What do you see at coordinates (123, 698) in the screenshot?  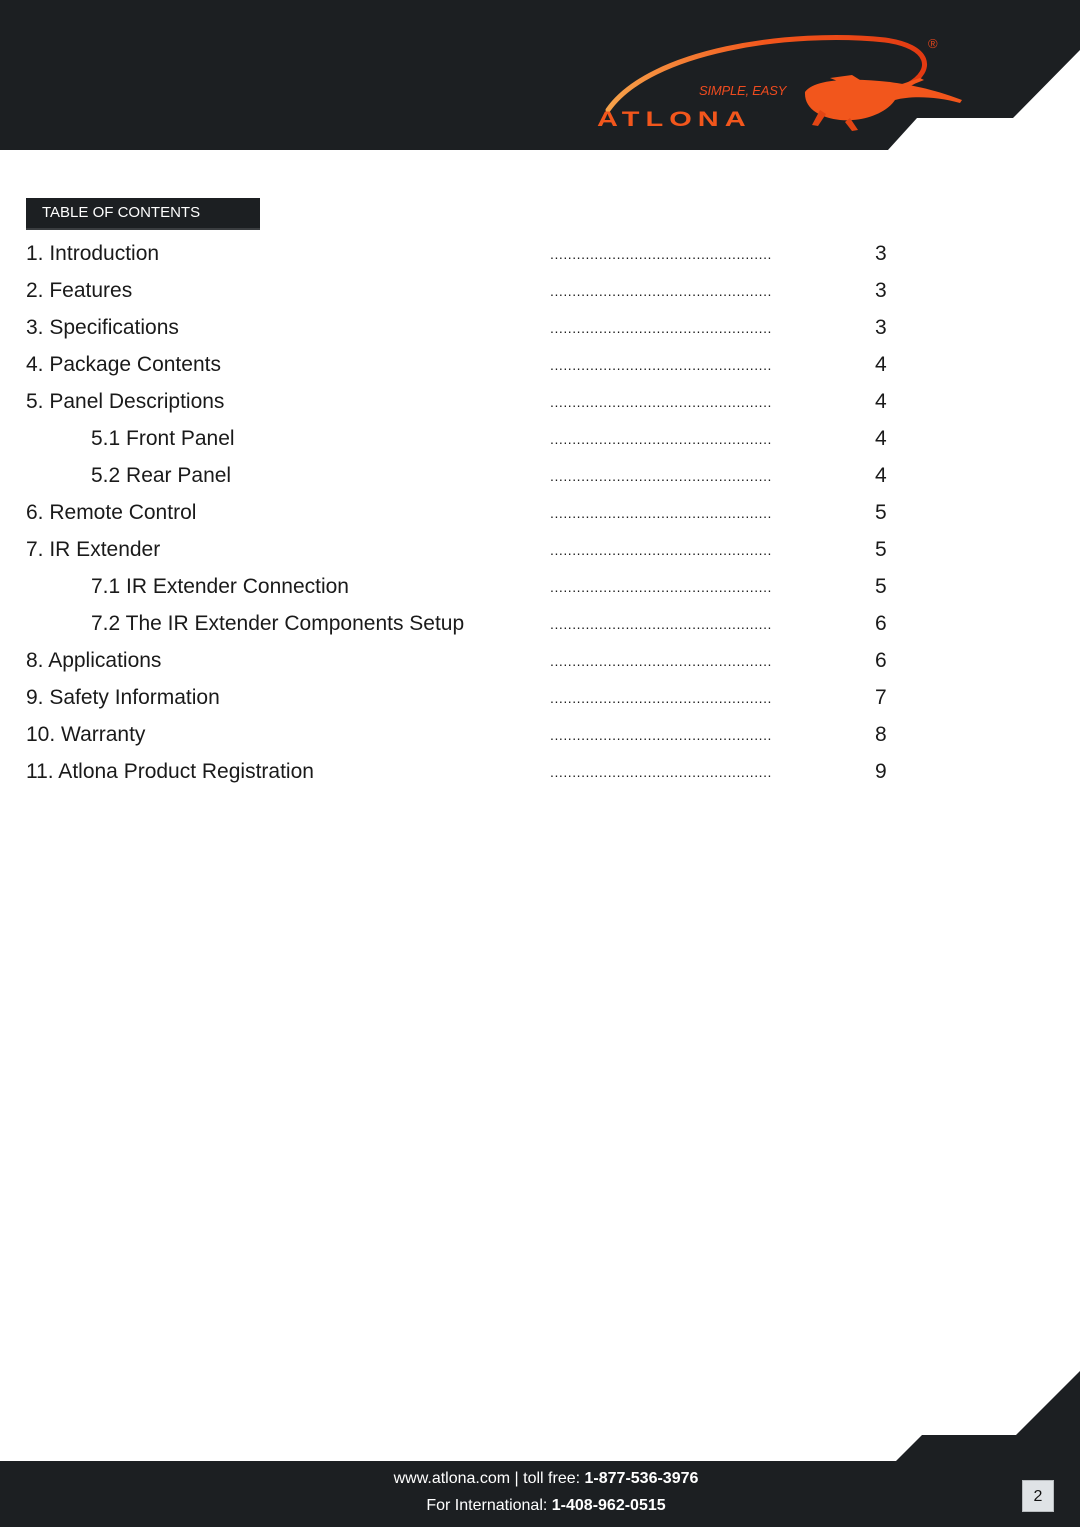 I see `toc-entry-title: 9. Safety Information` at bounding box center [123, 698].